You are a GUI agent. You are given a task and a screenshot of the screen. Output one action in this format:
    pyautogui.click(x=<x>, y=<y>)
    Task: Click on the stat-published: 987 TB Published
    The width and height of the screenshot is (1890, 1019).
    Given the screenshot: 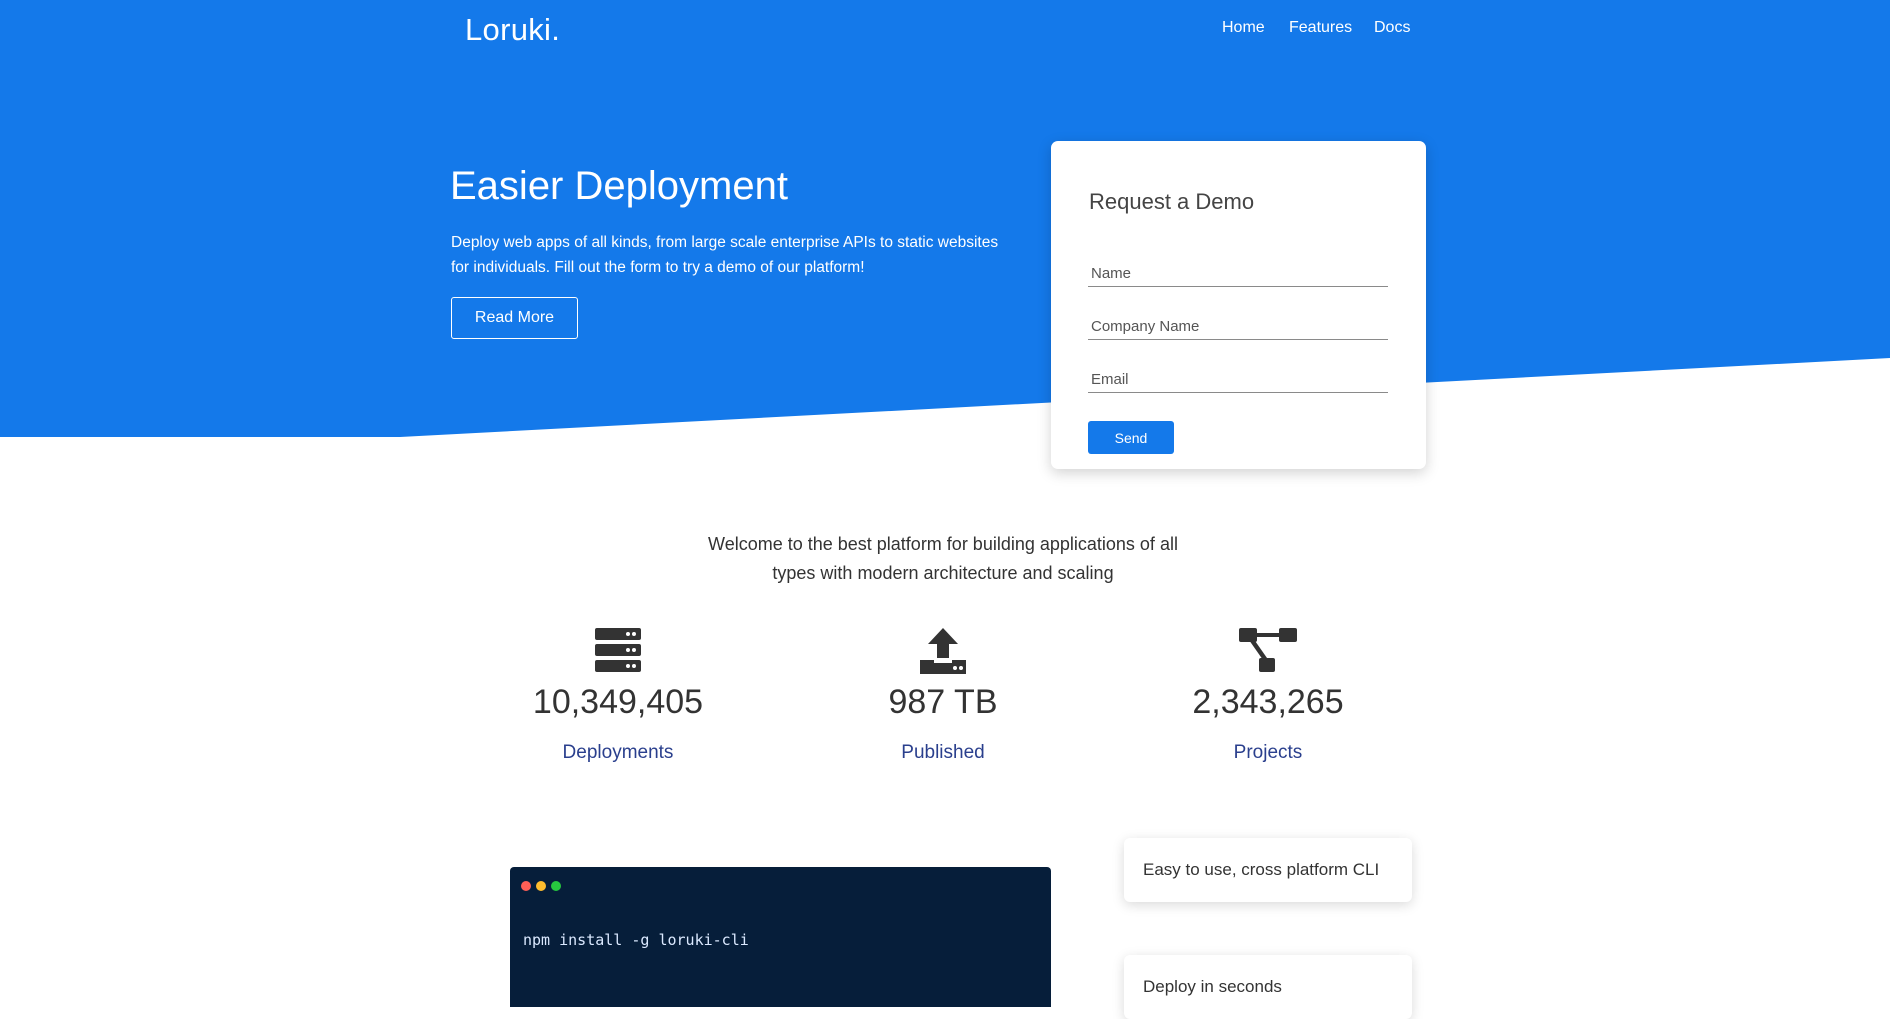 What is the action you would take?
    pyautogui.click(x=943, y=696)
    